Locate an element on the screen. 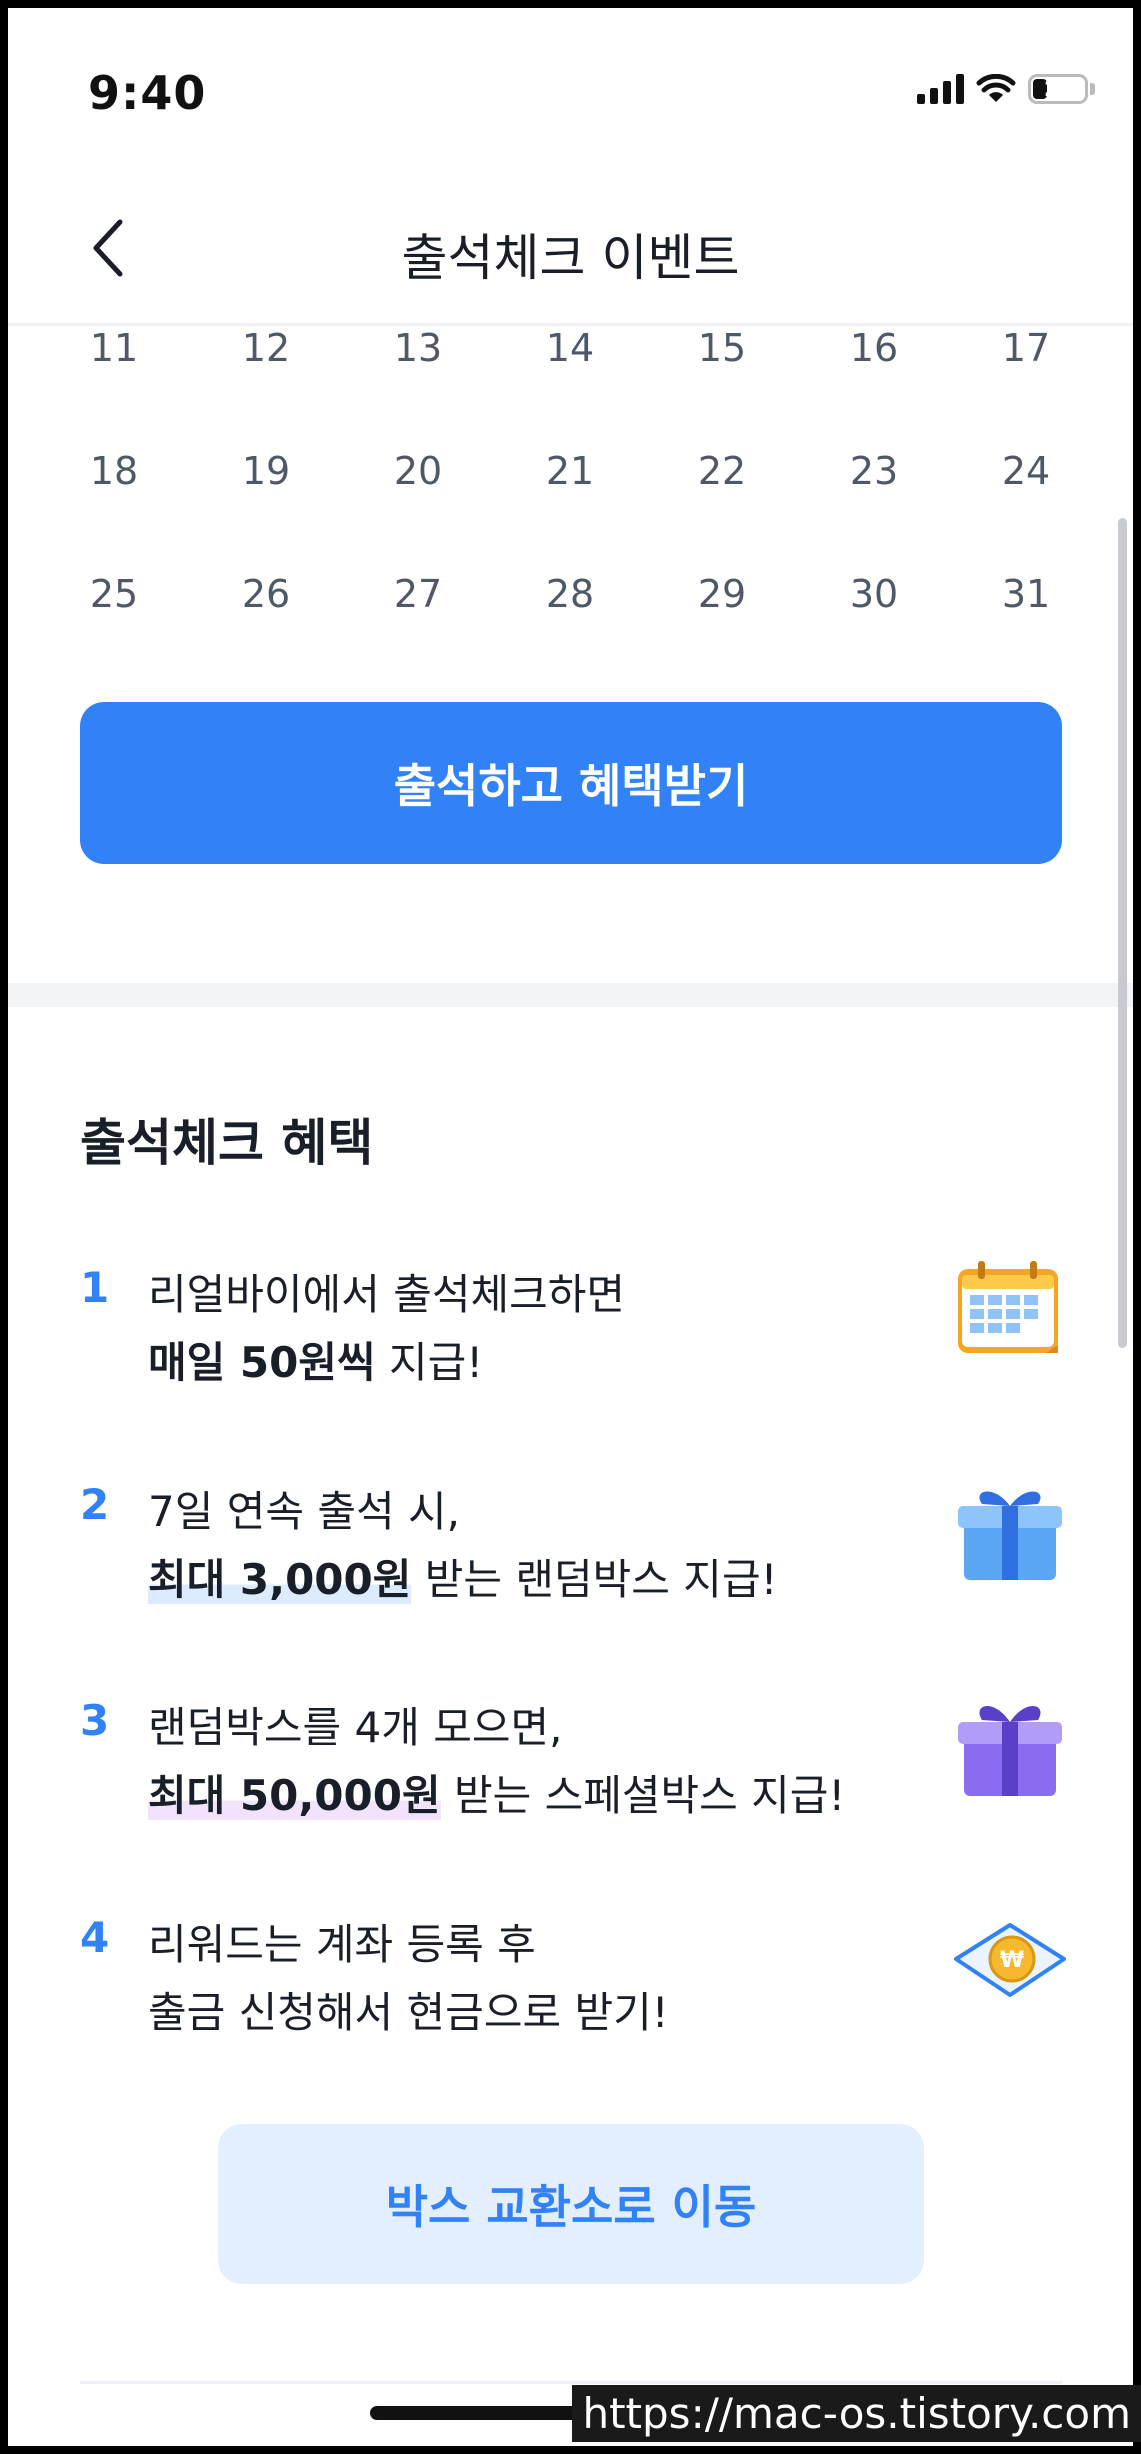 This screenshot has height=2454, width=1141. calendar-day: 29 is located at coordinates (722, 594).